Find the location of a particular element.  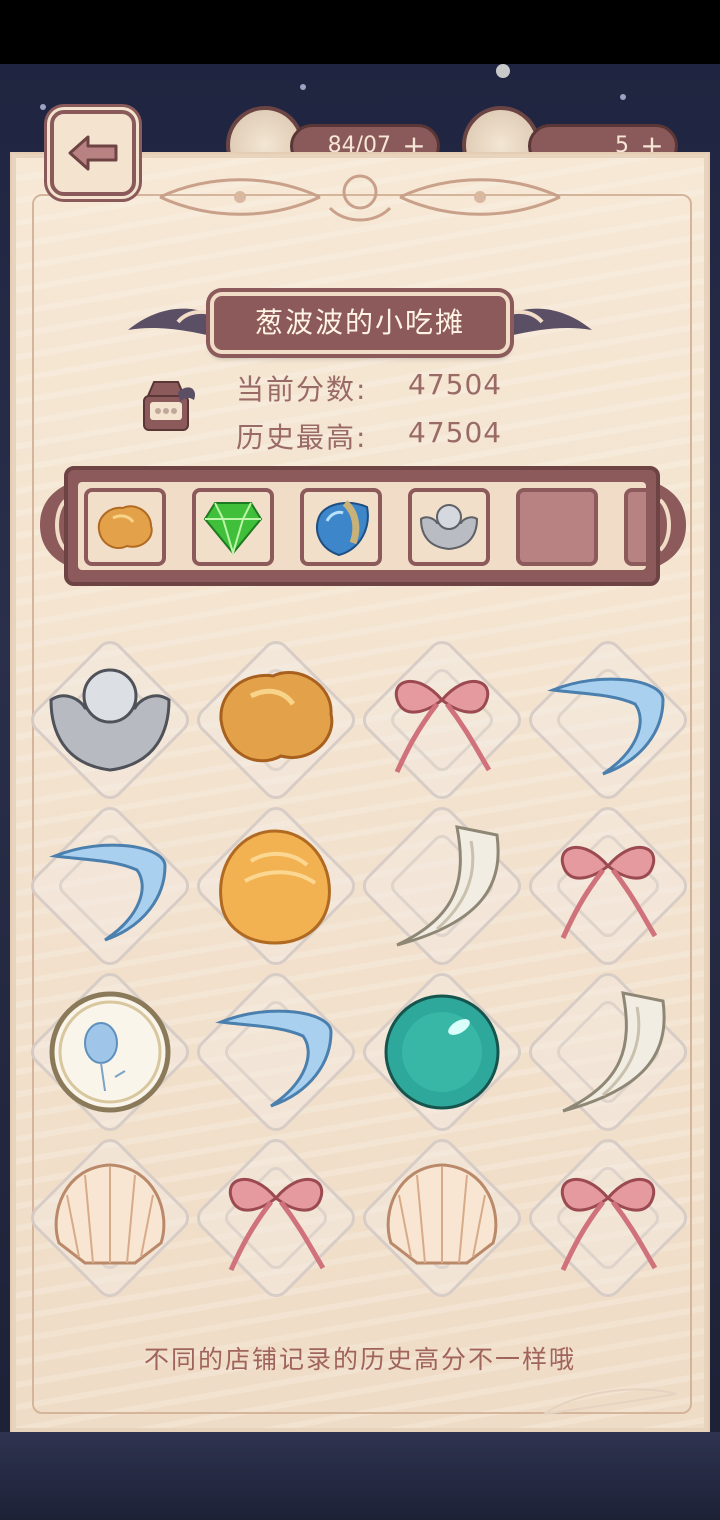

cave-floor is located at coordinates (360, 1476).